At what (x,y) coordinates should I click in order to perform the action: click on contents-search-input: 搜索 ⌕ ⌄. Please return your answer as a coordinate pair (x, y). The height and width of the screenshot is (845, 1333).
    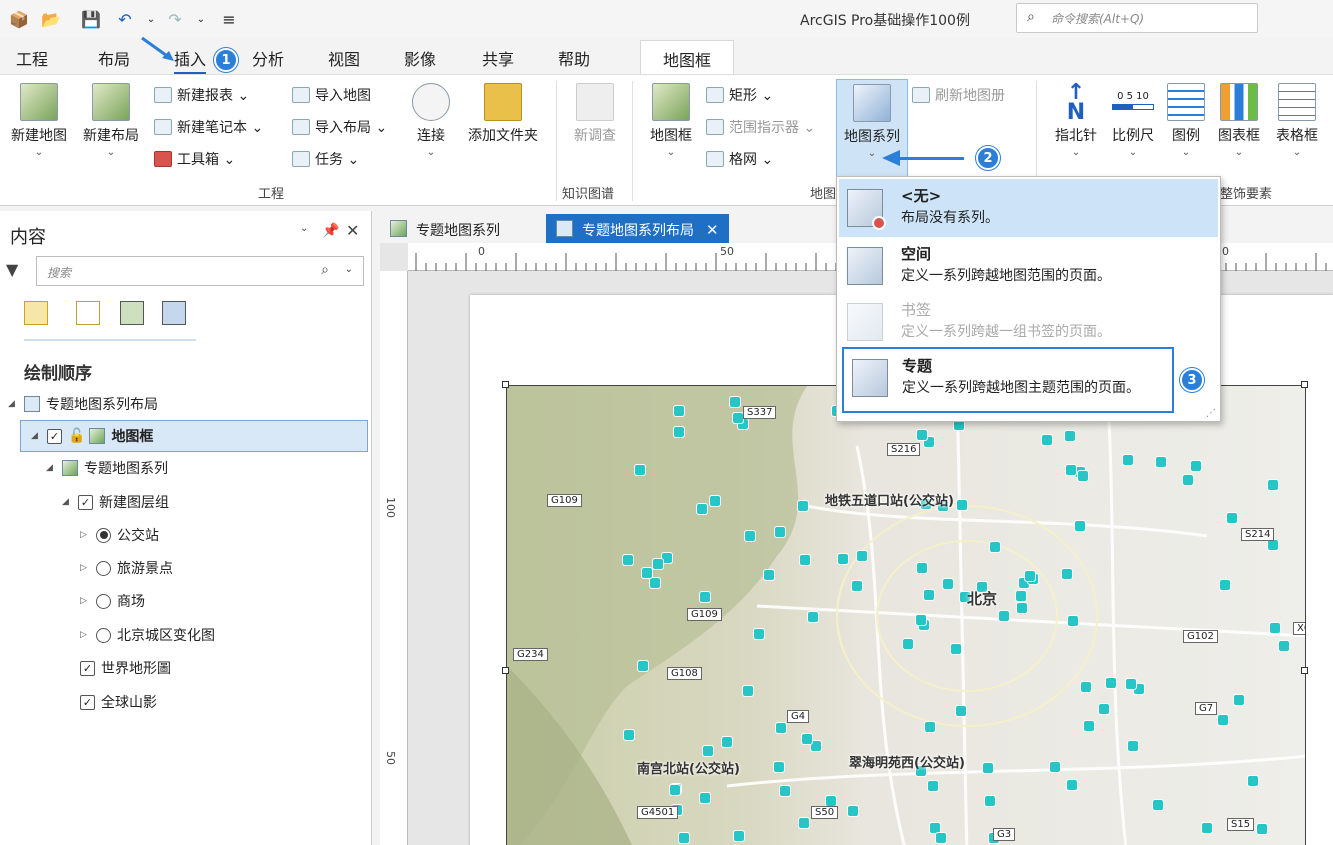
    Looking at the image, I should click on (200, 271).